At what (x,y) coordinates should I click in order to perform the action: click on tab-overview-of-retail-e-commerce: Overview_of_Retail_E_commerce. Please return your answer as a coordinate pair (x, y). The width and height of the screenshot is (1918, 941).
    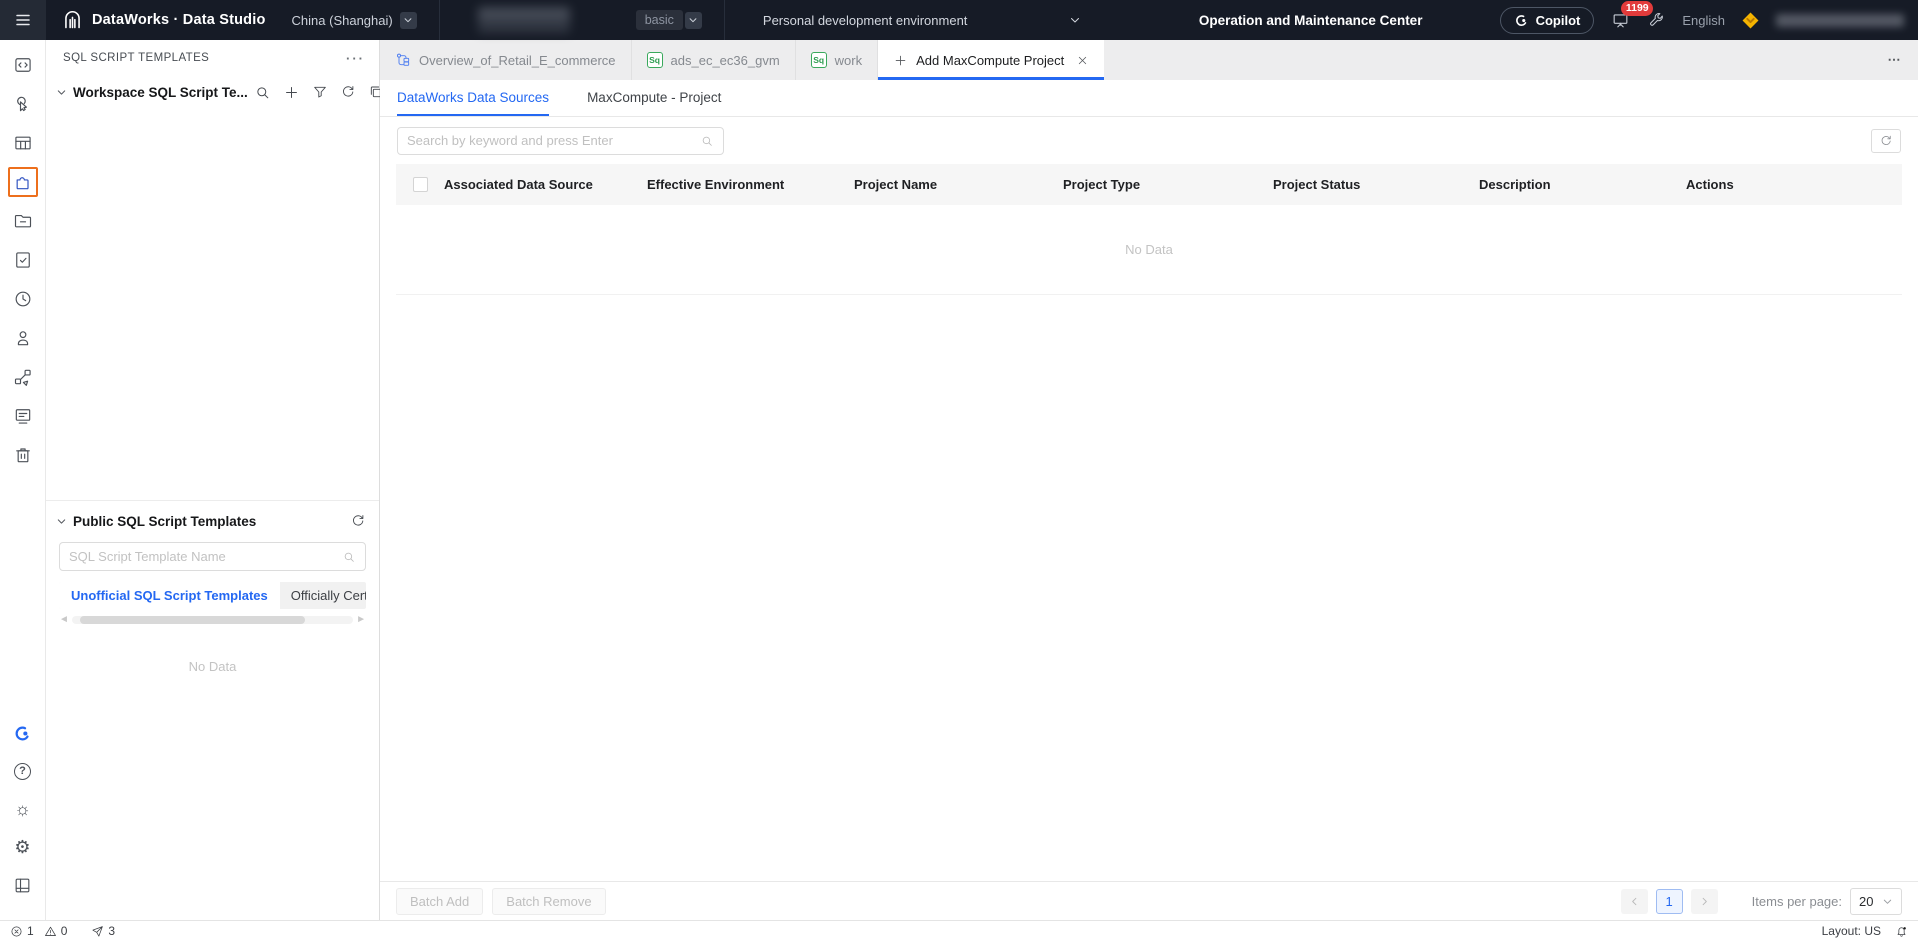
    Looking at the image, I should click on (506, 60).